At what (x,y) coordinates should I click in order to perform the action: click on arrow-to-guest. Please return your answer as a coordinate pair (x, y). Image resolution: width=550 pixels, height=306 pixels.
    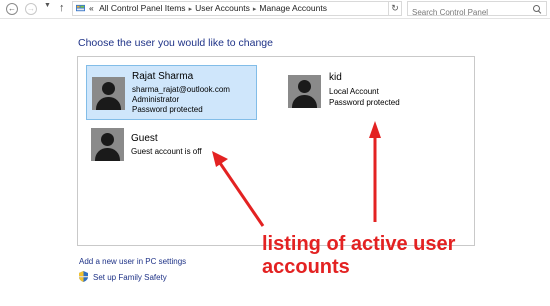
    Looking at the image, I should click on (241, 194).